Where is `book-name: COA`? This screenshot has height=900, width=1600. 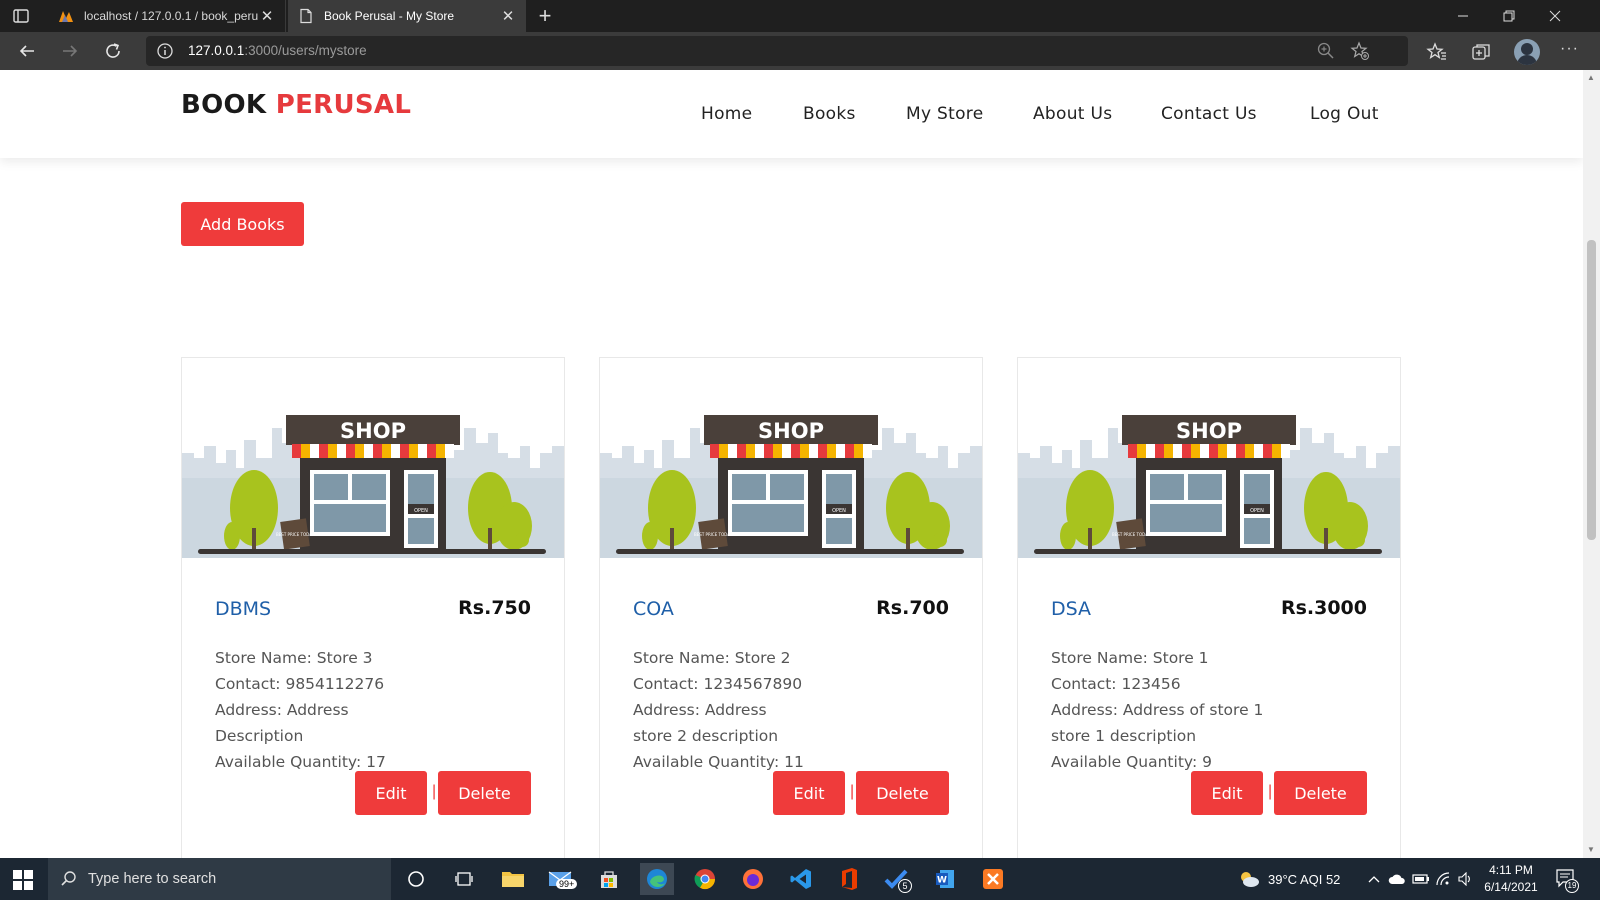 book-name: COA is located at coordinates (653, 609).